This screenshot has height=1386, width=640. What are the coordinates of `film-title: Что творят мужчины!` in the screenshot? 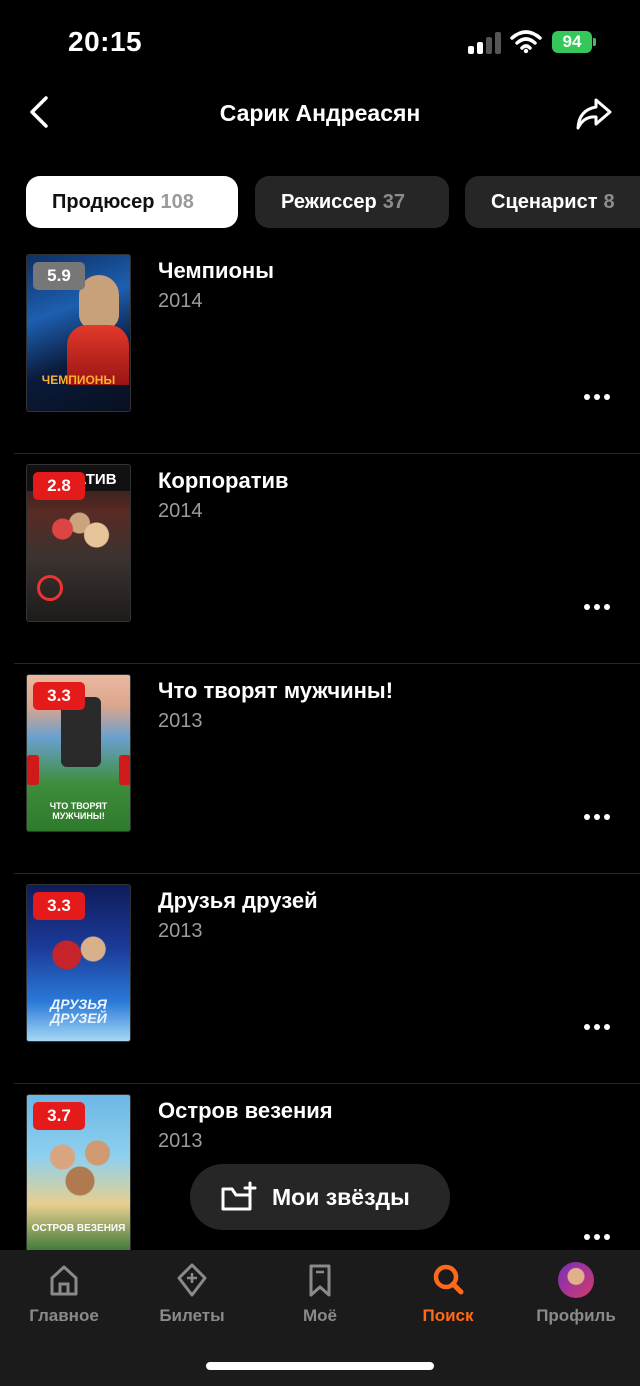 It's located at (276, 690).